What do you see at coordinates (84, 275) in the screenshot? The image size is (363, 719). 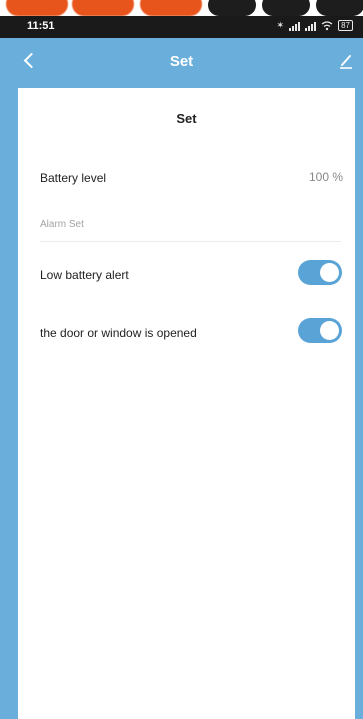 I see `low-battery-alert-label: Low battery alert` at bounding box center [84, 275].